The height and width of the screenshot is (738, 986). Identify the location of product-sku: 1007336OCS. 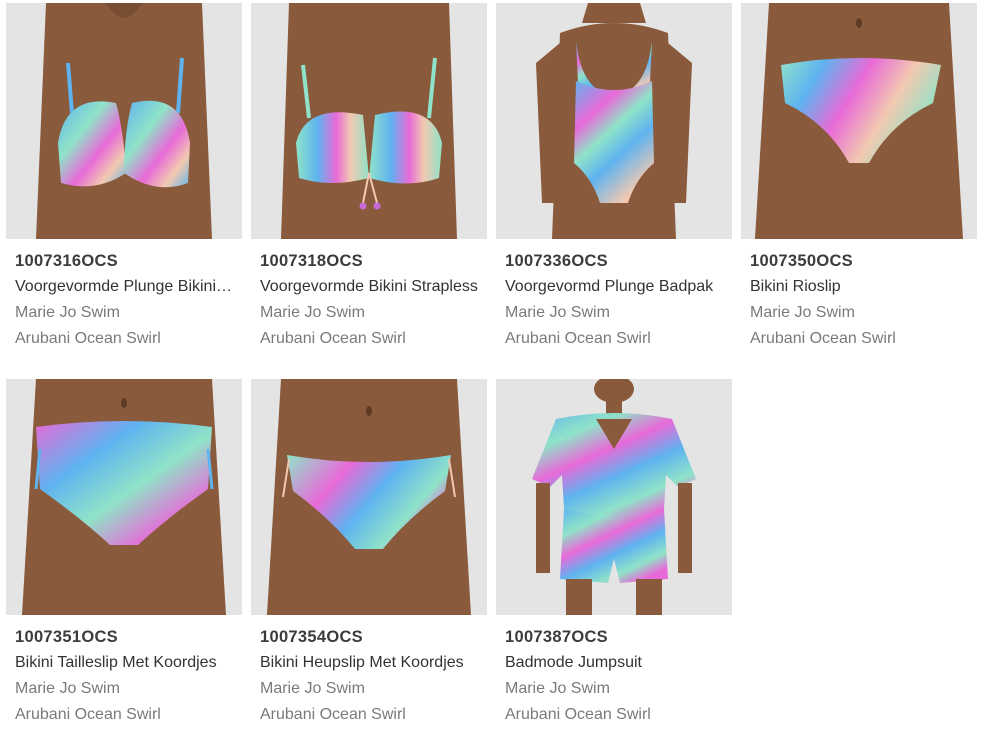
(556, 261).